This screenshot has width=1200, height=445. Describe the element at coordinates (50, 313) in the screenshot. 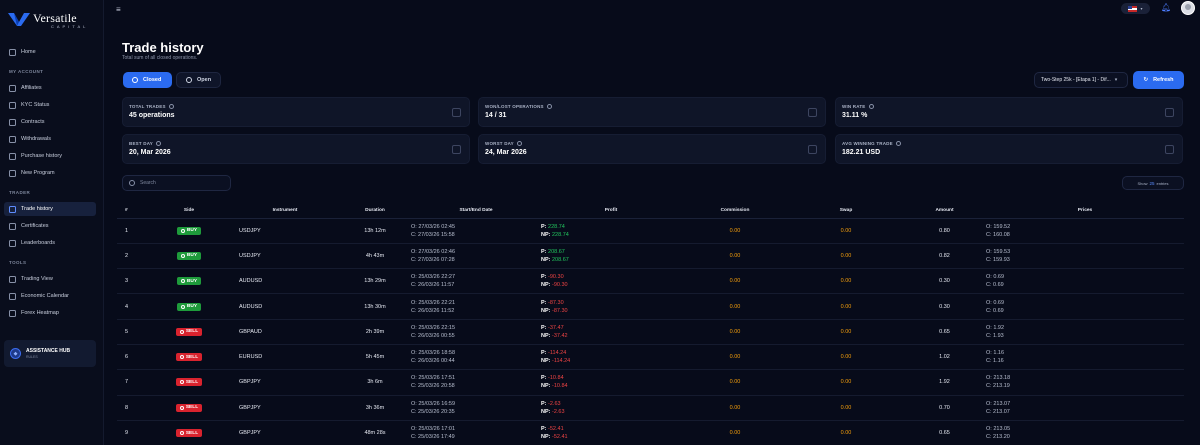

I see `sidebar-item-forex-heatmap: Forex Heatmap` at that location.